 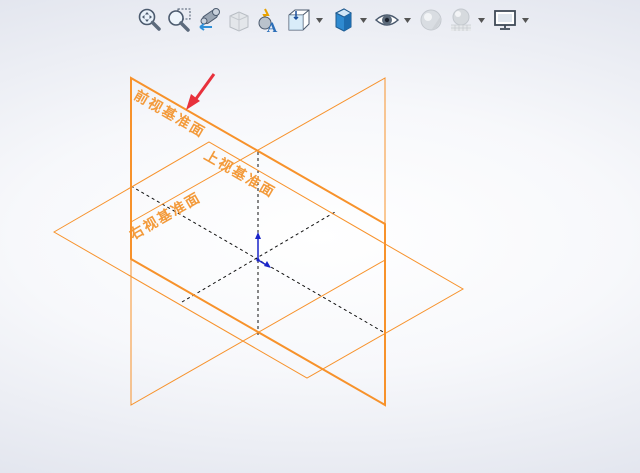 What do you see at coordinates (263, 250) in the screenshot?
I see `origin-icon` at bounding box center [263, 250].